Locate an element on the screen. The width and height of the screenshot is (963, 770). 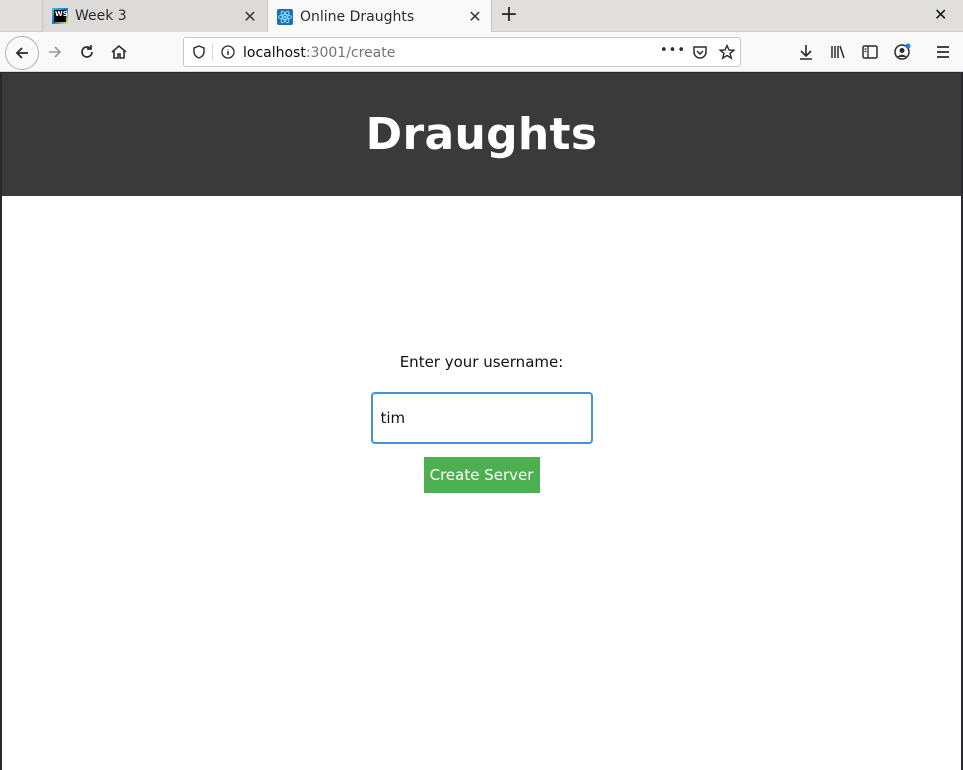
sidebar-button is located at coordinates (870, 52).